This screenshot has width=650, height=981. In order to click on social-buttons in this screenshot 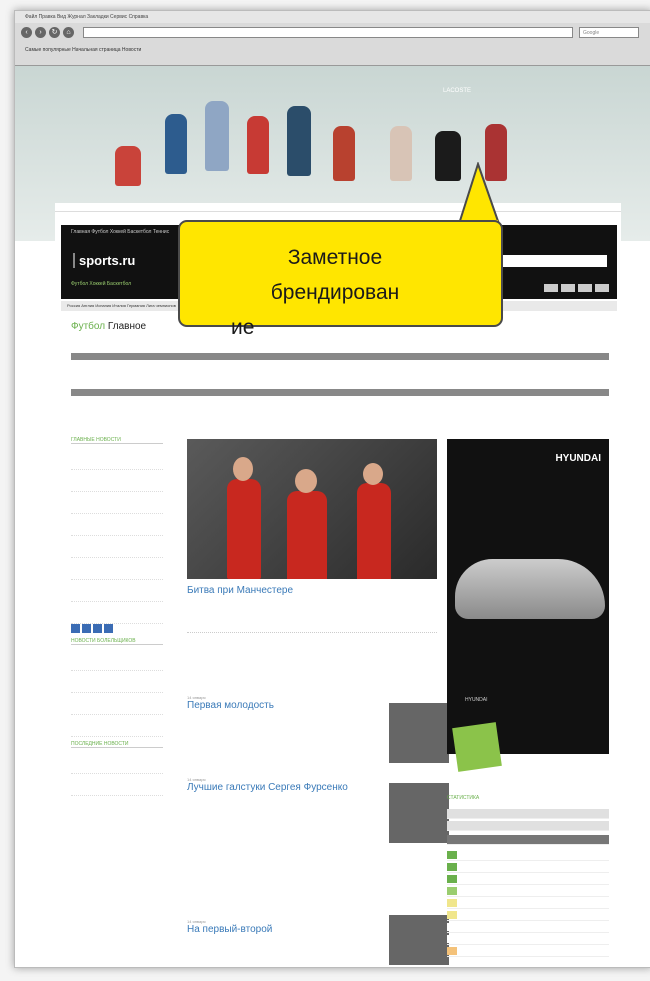, I will do `click(575, 288)`.